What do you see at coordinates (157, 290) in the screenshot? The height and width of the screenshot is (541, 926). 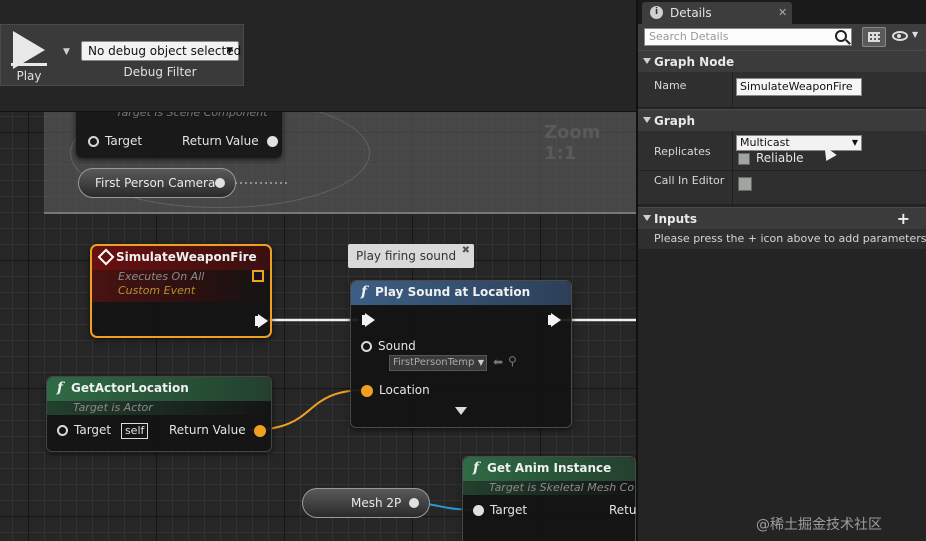 I see `event-subtitle-type: Custom Event` at bounding box center [157, 290].